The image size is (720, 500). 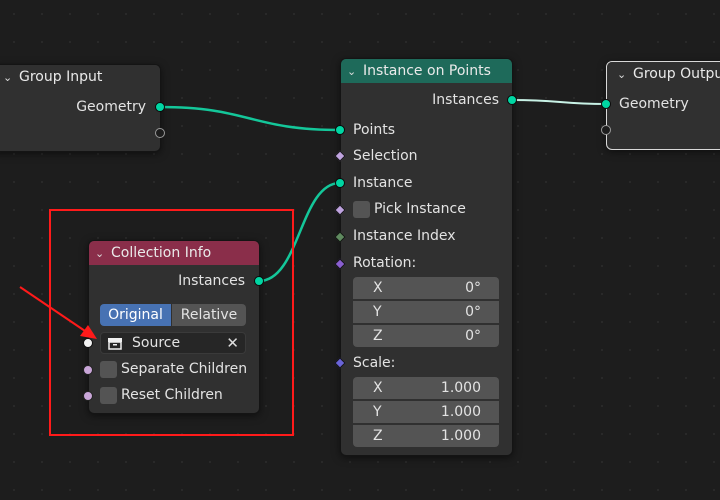 What do you see at coordinates (460, 436) in the screenshot?
I see `scale-z-value: 1.000` at bounding box center [460, 436].